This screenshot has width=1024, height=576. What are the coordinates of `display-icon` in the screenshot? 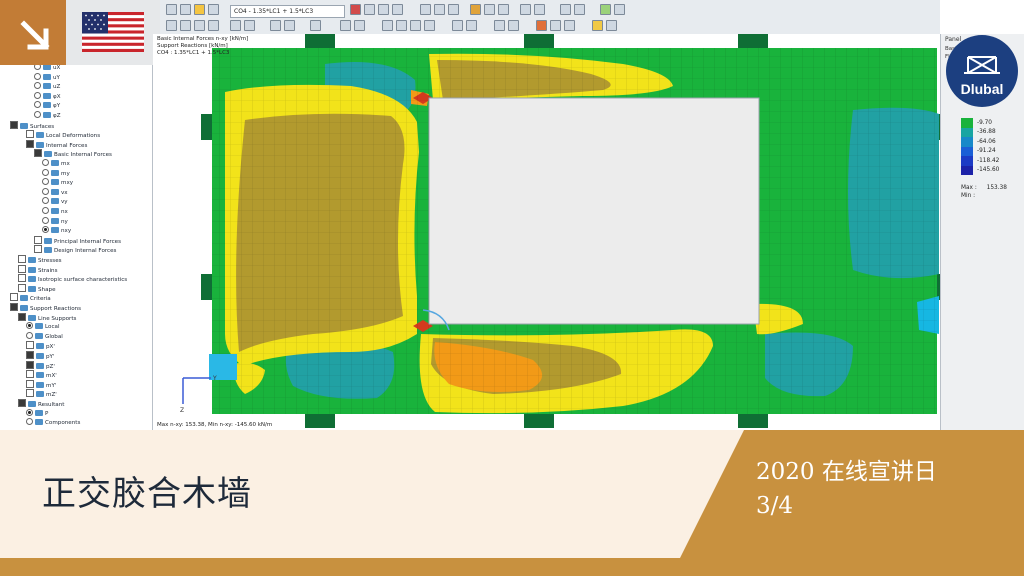 It's located at (397, 9).